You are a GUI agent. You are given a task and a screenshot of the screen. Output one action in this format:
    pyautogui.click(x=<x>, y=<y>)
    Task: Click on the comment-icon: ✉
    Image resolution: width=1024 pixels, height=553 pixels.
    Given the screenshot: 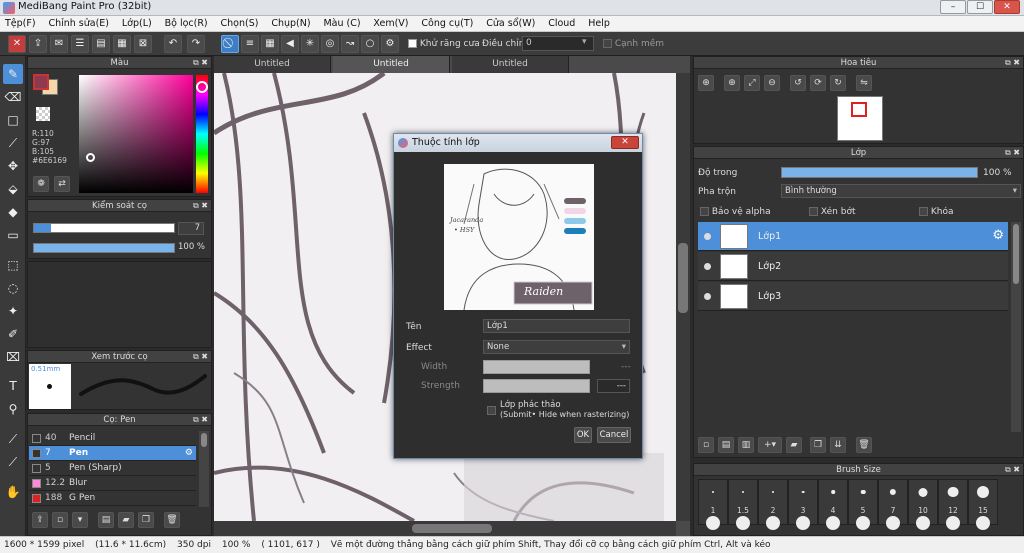 What is the action you would take?
    pyautogui.click(x=59, y=44)
    